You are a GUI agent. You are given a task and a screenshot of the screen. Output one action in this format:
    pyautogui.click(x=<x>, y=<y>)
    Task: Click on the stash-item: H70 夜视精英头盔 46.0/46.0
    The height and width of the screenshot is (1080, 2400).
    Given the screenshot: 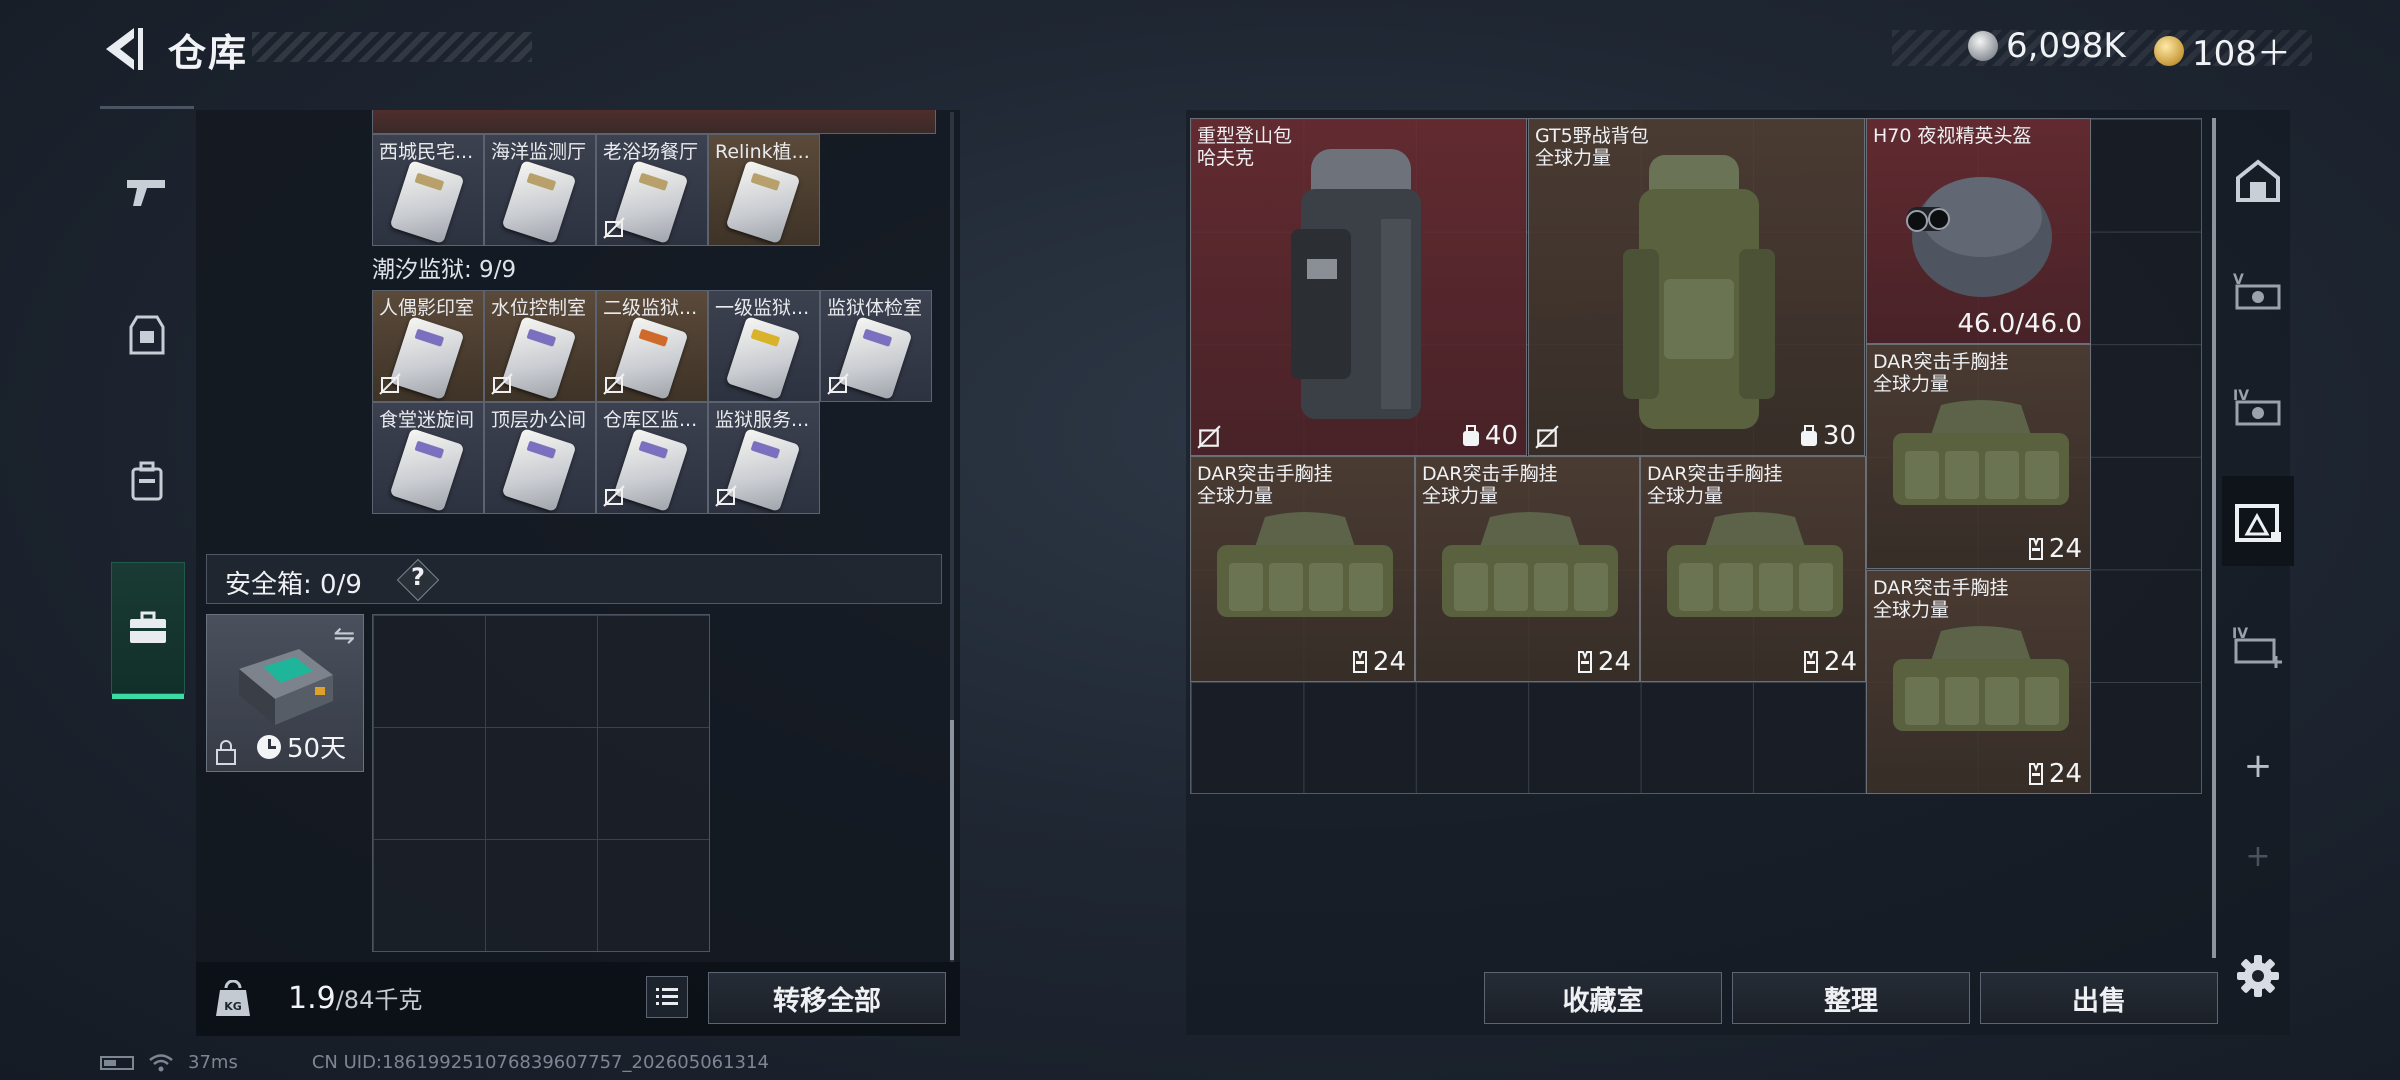 What is the action you would take?
    pyautogui.click(x=1978, y=231)
    